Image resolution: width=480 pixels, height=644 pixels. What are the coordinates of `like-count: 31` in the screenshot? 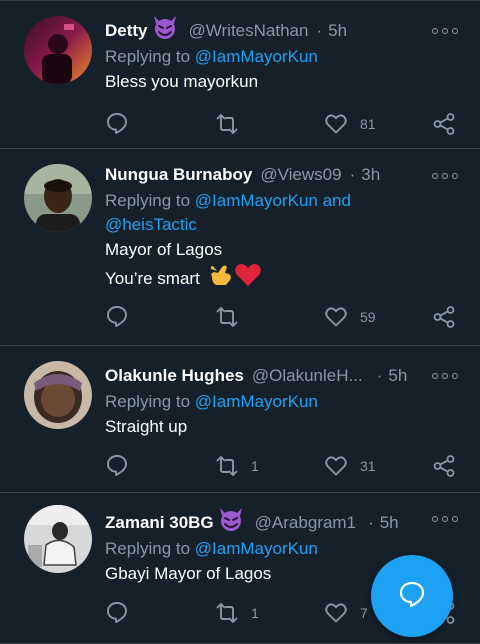 It's located at (368, 466).